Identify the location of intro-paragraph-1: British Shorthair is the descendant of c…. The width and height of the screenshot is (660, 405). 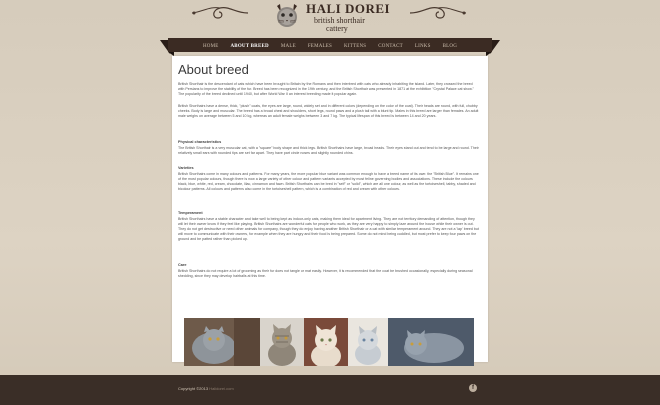
(326, 89).